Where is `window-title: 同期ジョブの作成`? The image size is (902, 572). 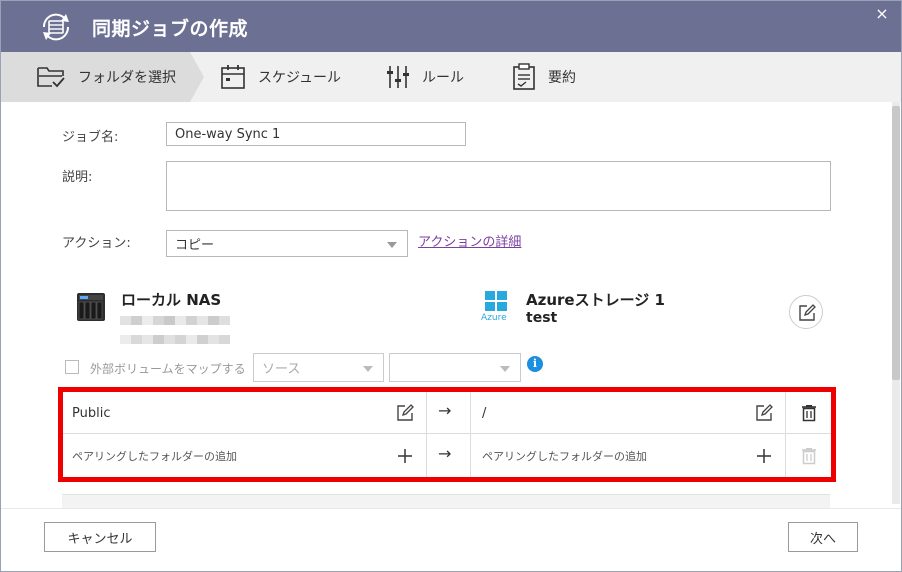
window-title: 同期ジョブの作成 is located at coordinates (170, 29).